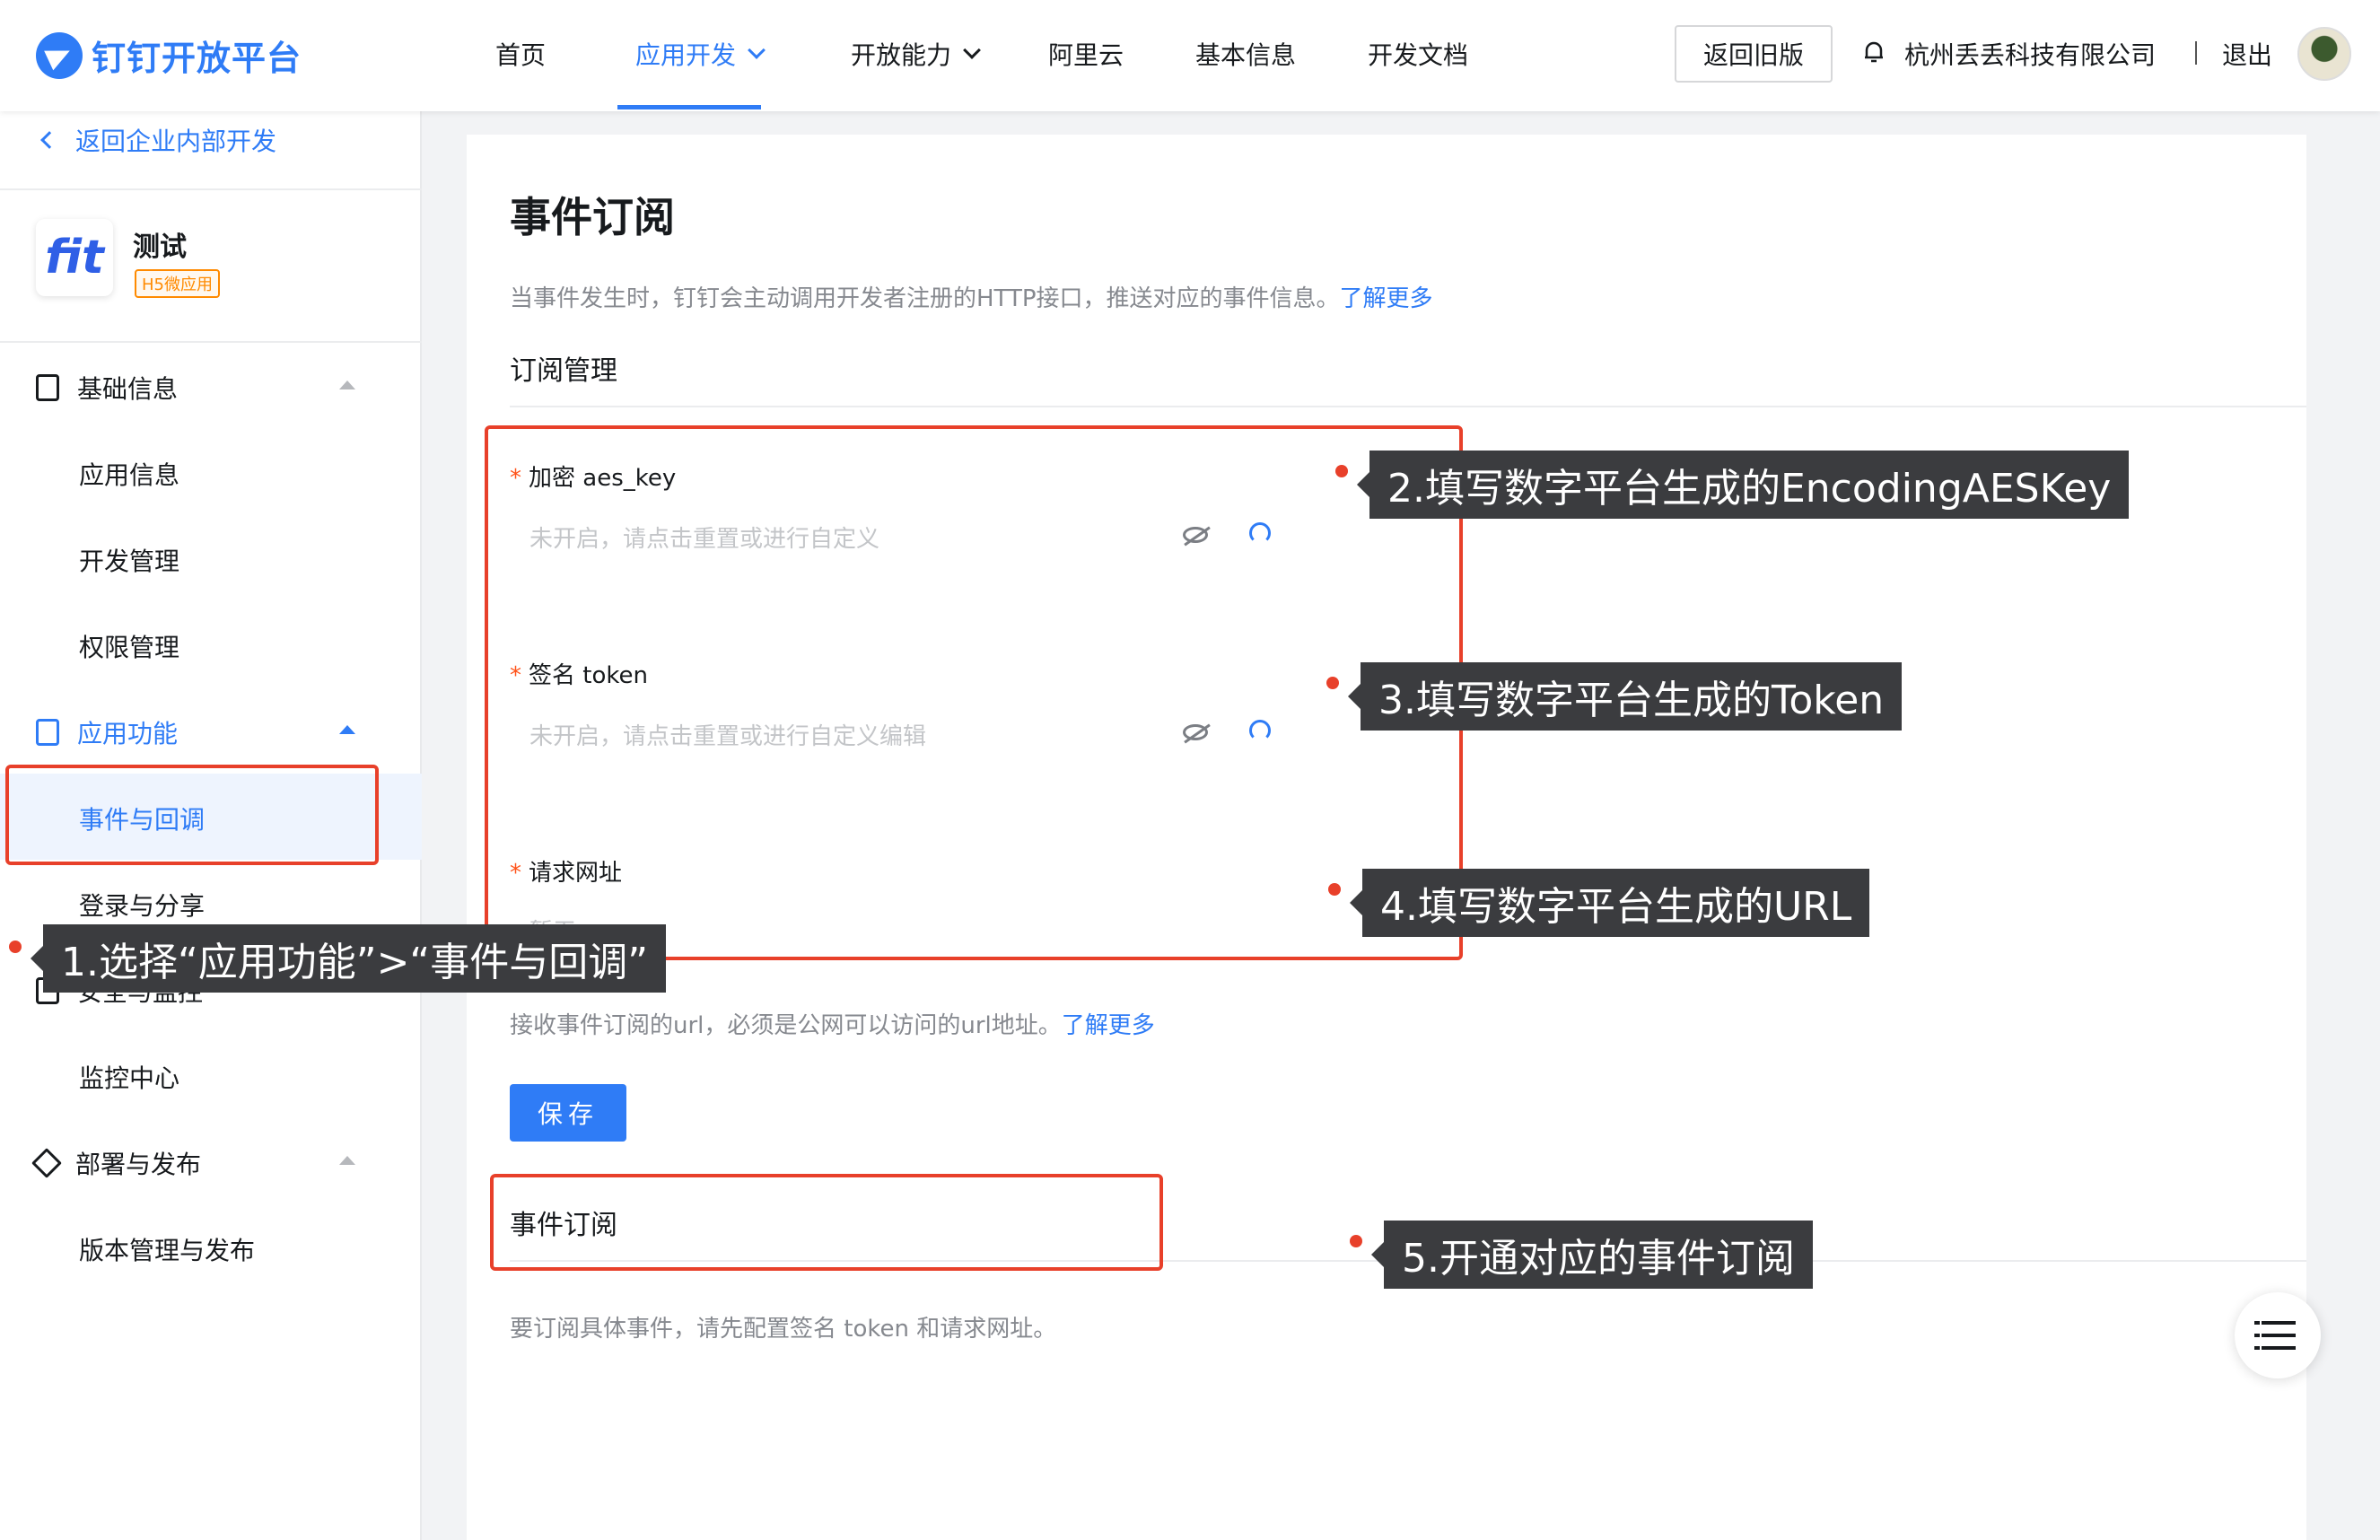 The width and height of the screenshot is (2380, 1540). What do you see at coordinates (167, 1249) in the screenshot?
I see `sidebar-item-version: 版本管理与发布` at bounding box center [167, 1249].